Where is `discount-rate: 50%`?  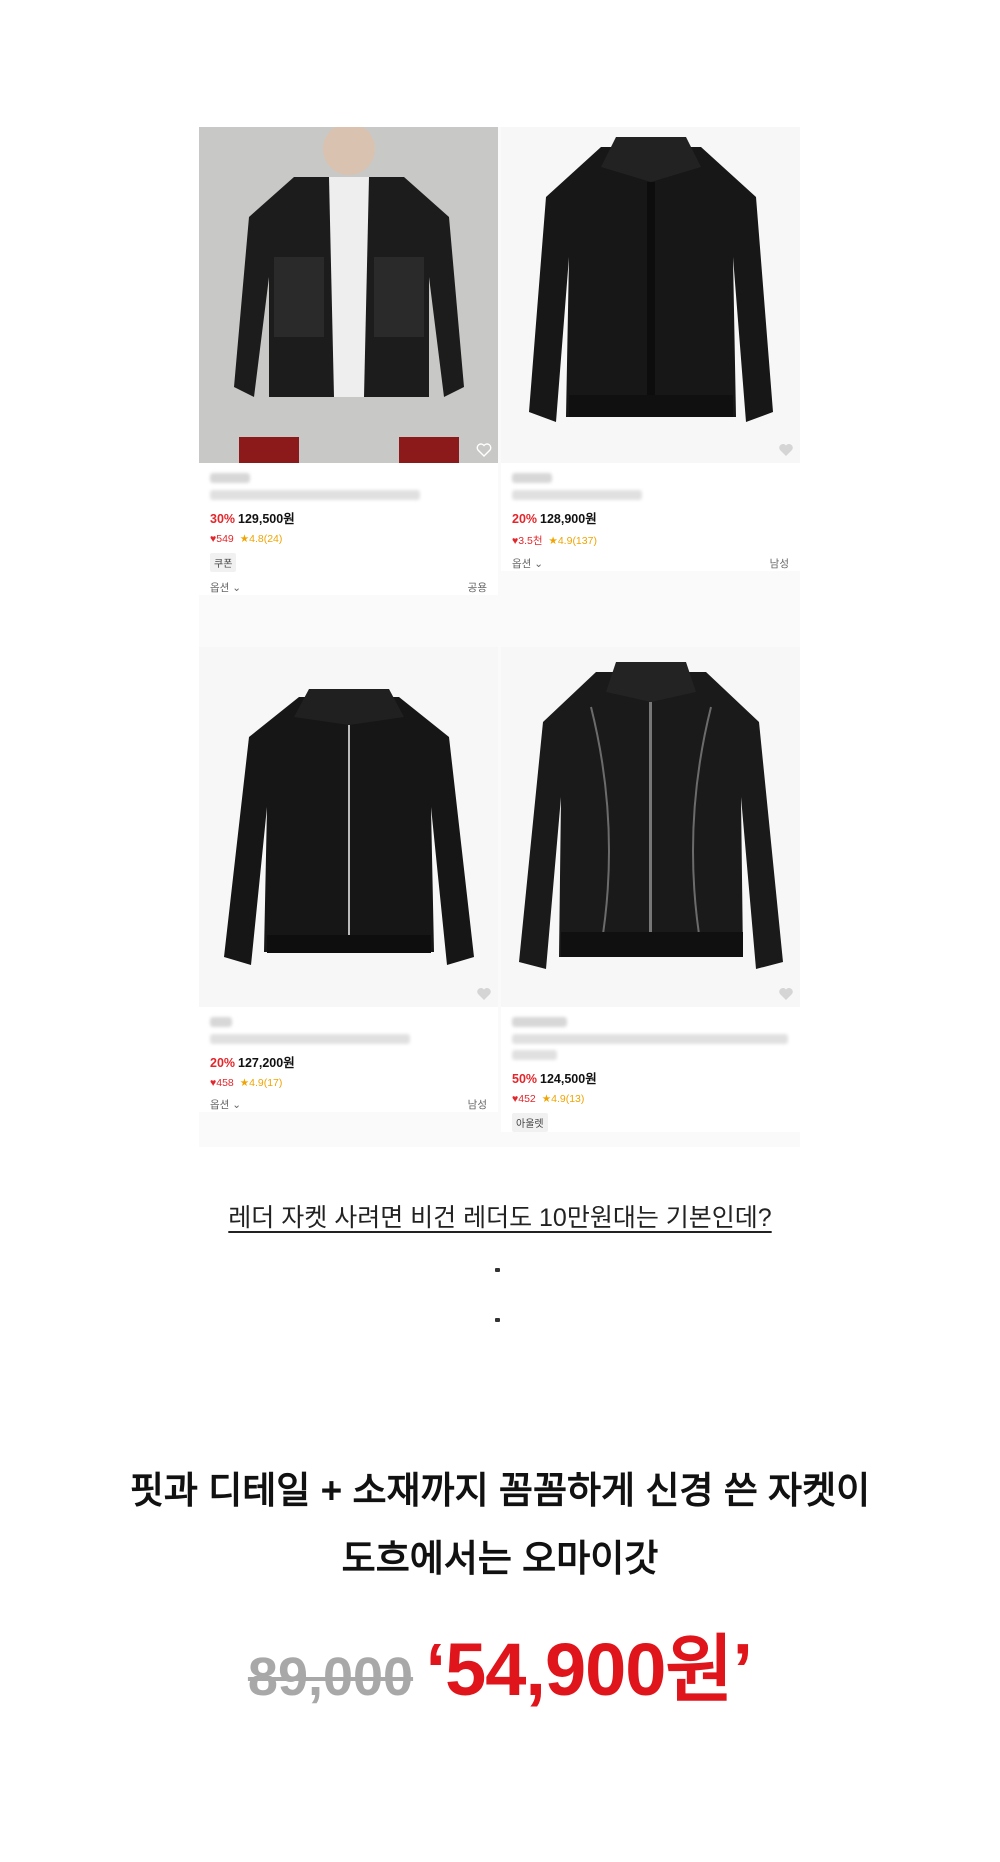
discount-rate: 50% is located at coordinates (525, 1079).